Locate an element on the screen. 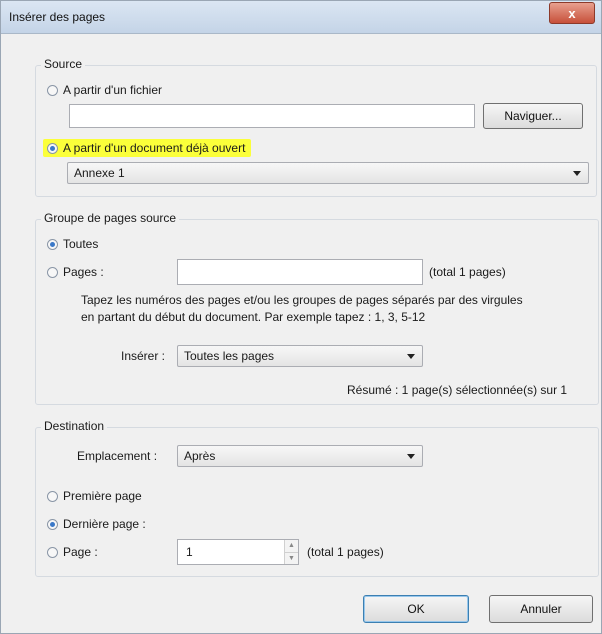 This screenshot has width=602, height=634. radio-from-file: A partir d'un fichier is located at coordinates (104, 90).